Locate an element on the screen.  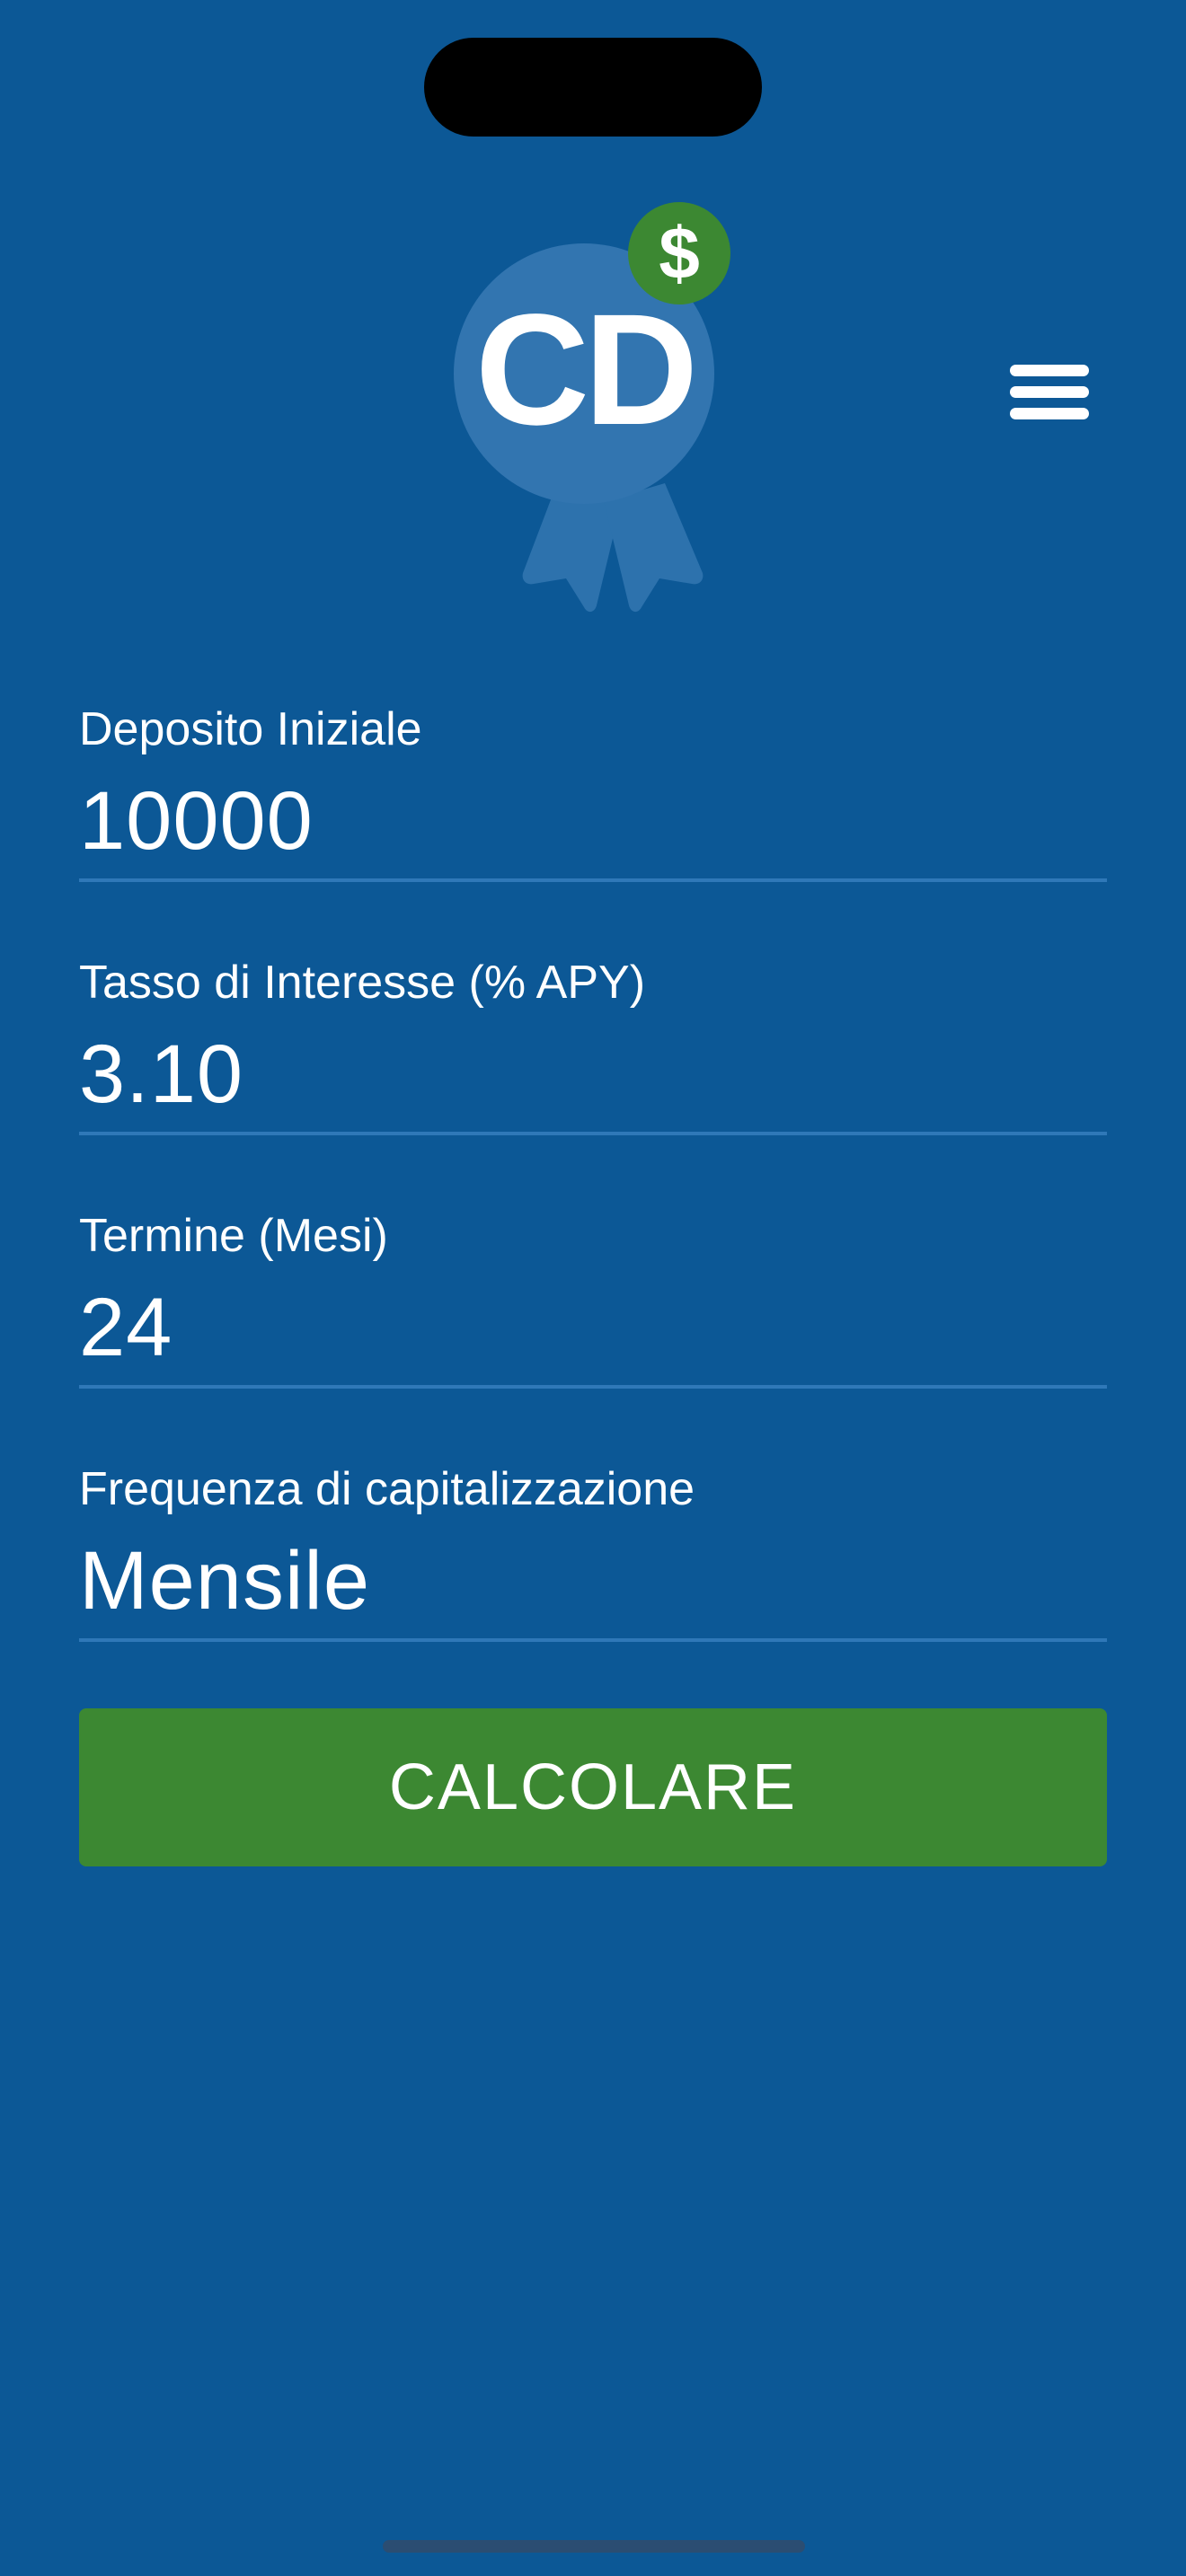
cd-ribbon-logo-icon: CD $ is located at coordinates (597, 409).